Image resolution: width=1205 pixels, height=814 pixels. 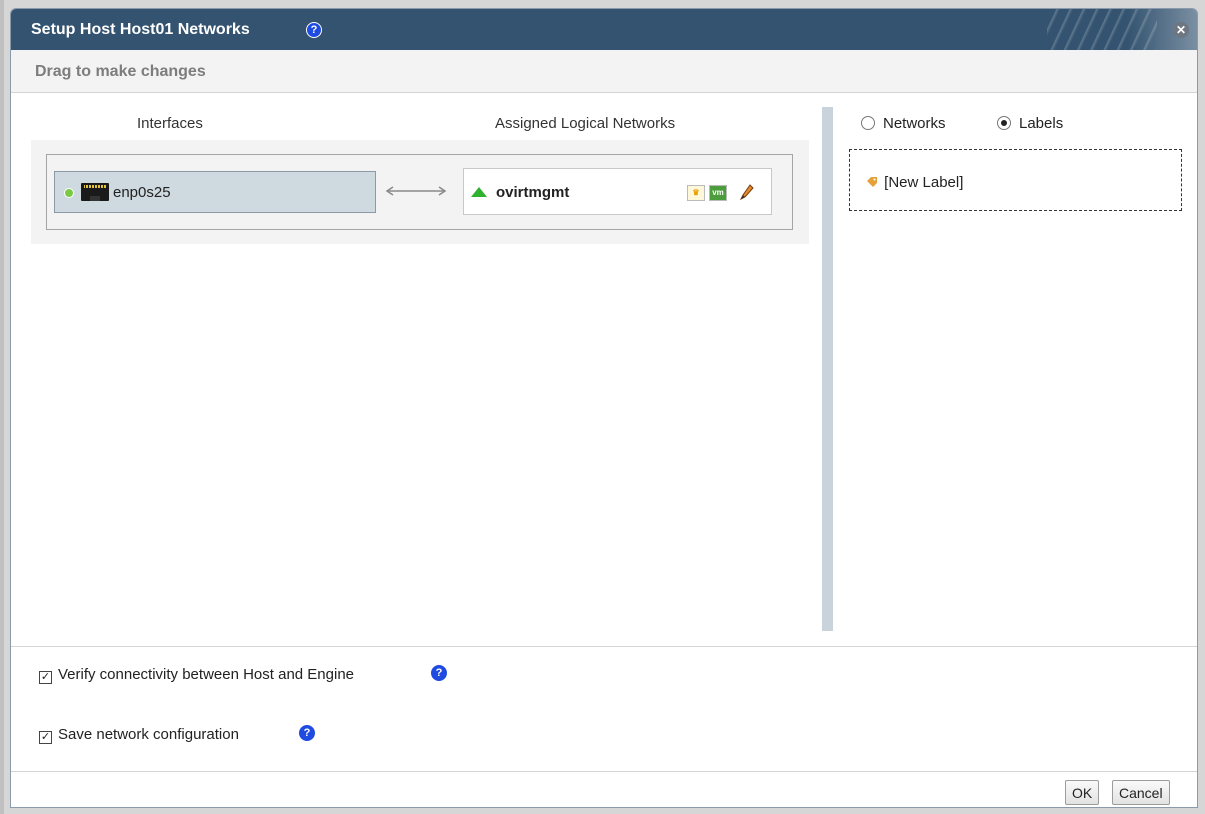 I want to click on dialog-title: Setup Host Host01 Networks, so click(x=140, y=29).